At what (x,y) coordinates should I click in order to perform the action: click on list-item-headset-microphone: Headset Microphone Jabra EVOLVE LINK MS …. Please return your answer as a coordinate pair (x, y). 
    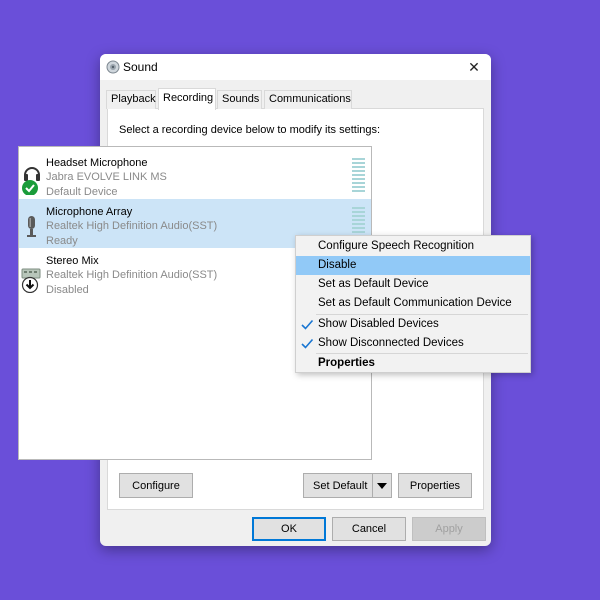
    Looking at the image, I should click on (195, 174).